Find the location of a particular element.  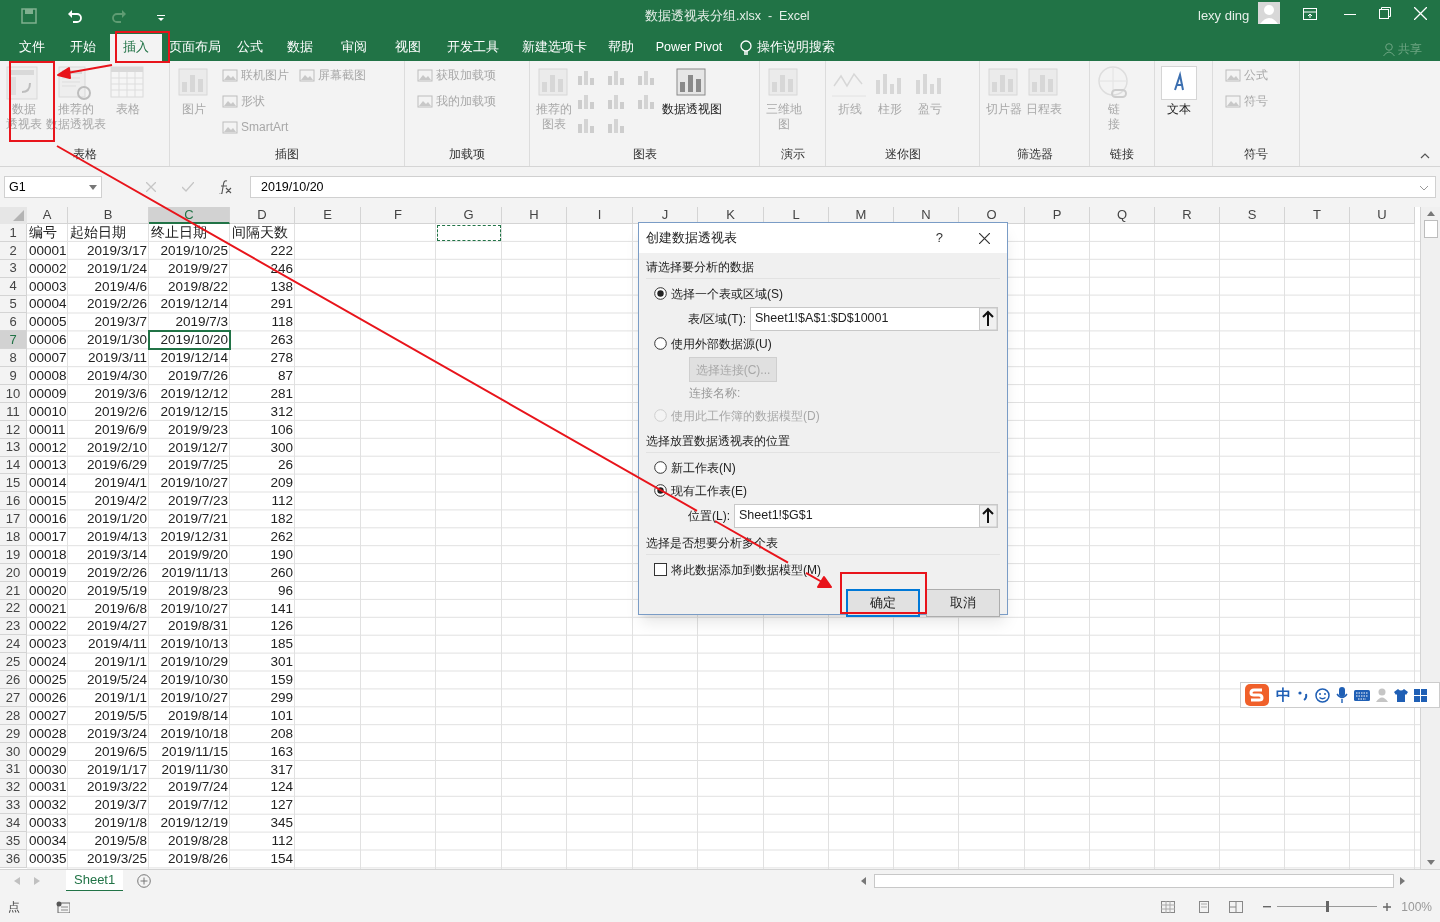

name-box: G1 is located at coordinates (53, 187).